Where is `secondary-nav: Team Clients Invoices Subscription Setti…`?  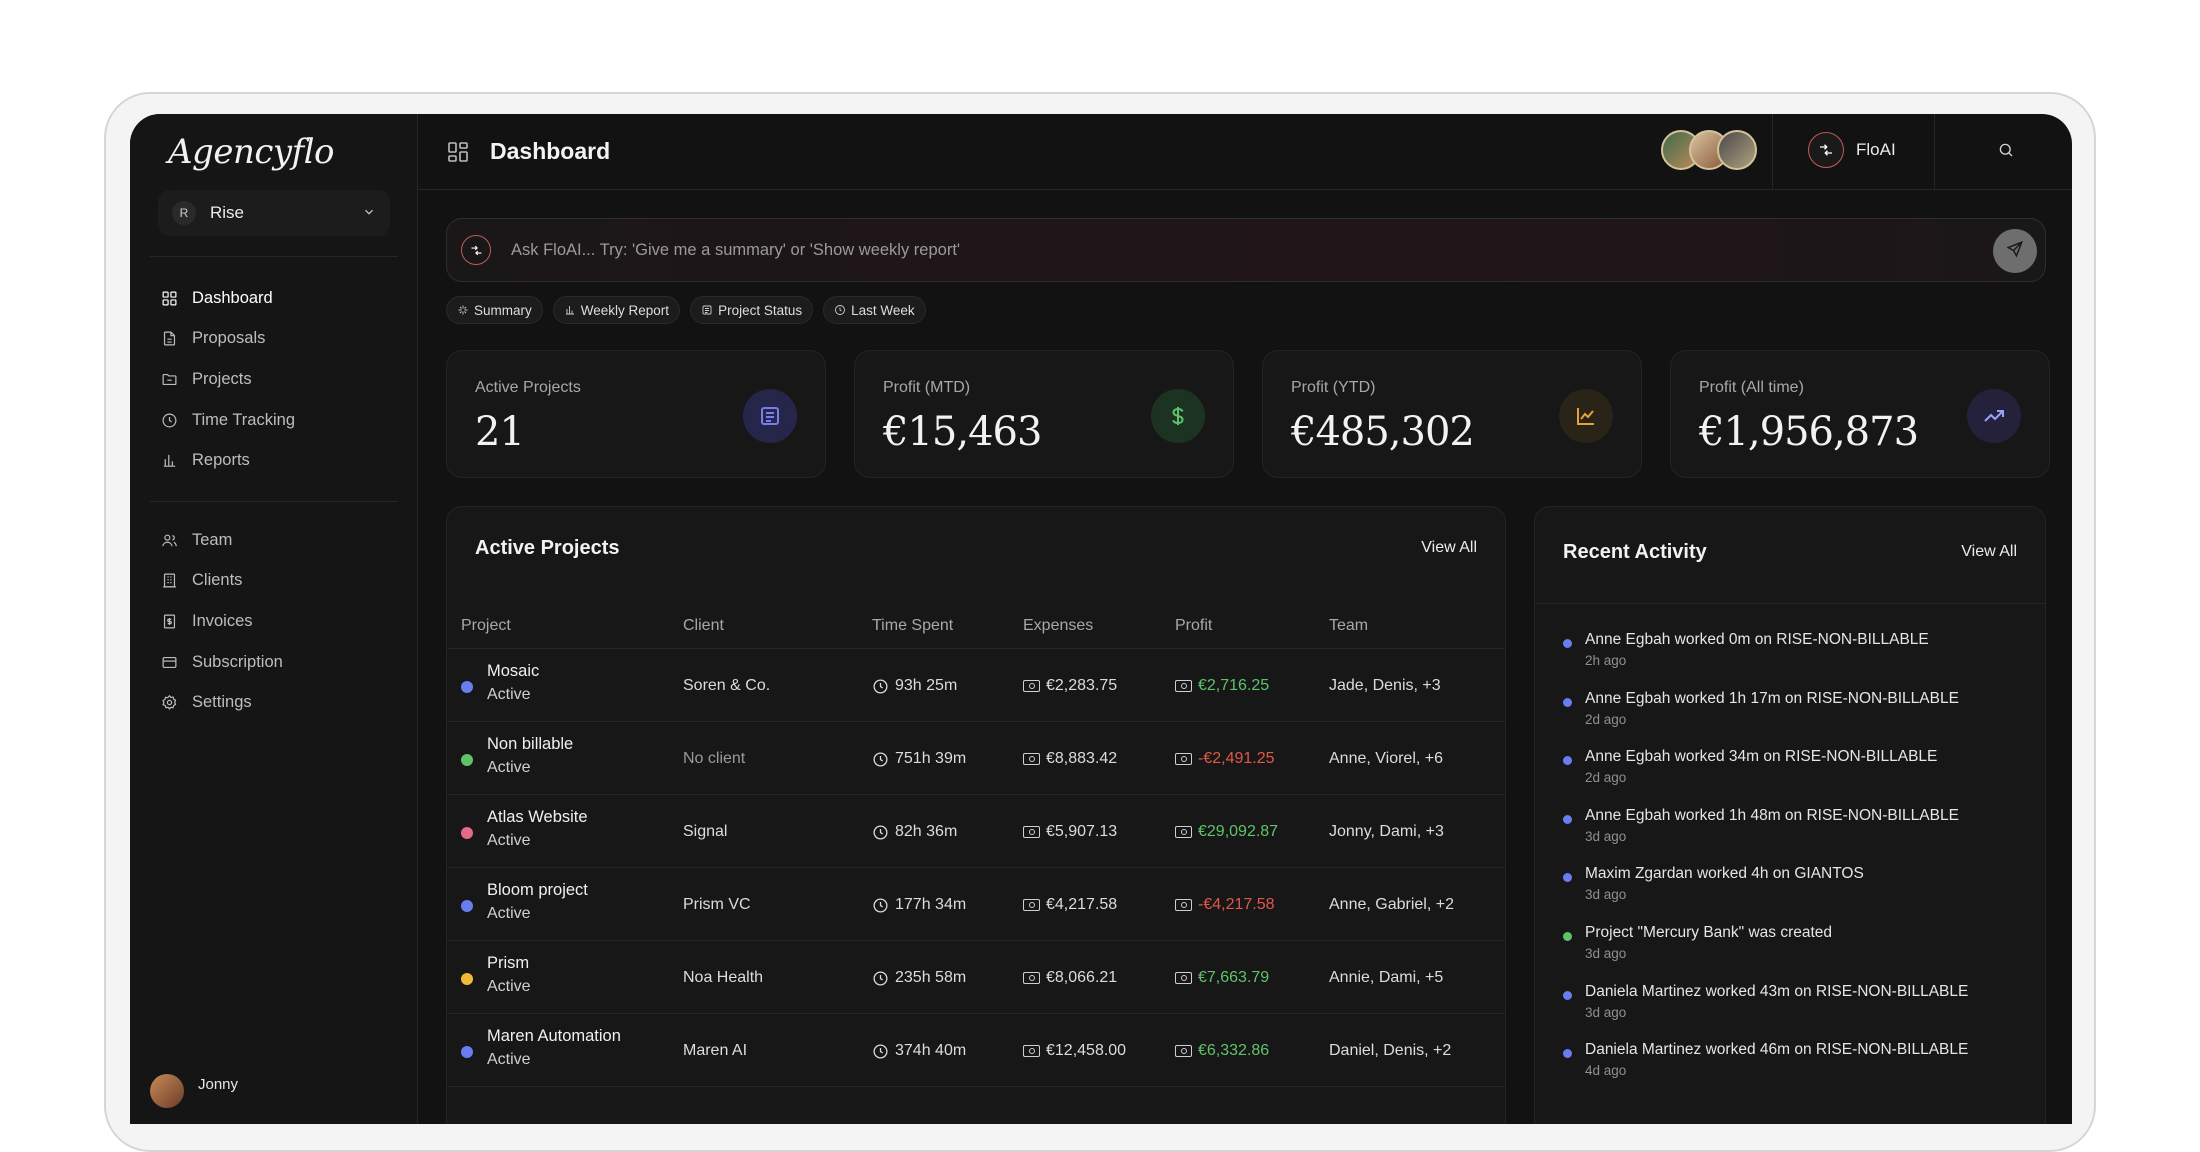 secondary-nav: Team Clients Invoices Subscription Setti… is located at coordinates (280, 621).